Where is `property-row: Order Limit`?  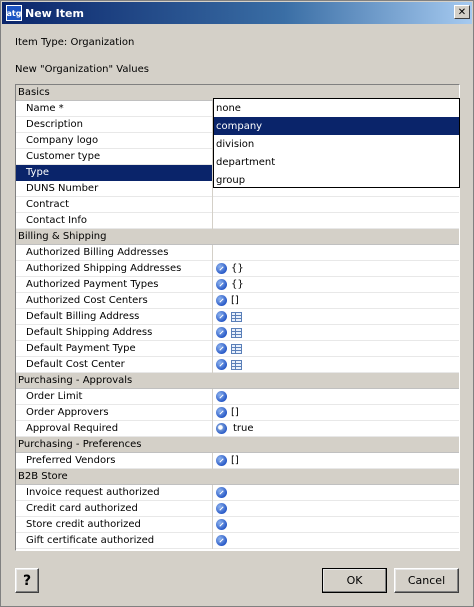
property-row: Order Limit is located at coordinates (237, 396).